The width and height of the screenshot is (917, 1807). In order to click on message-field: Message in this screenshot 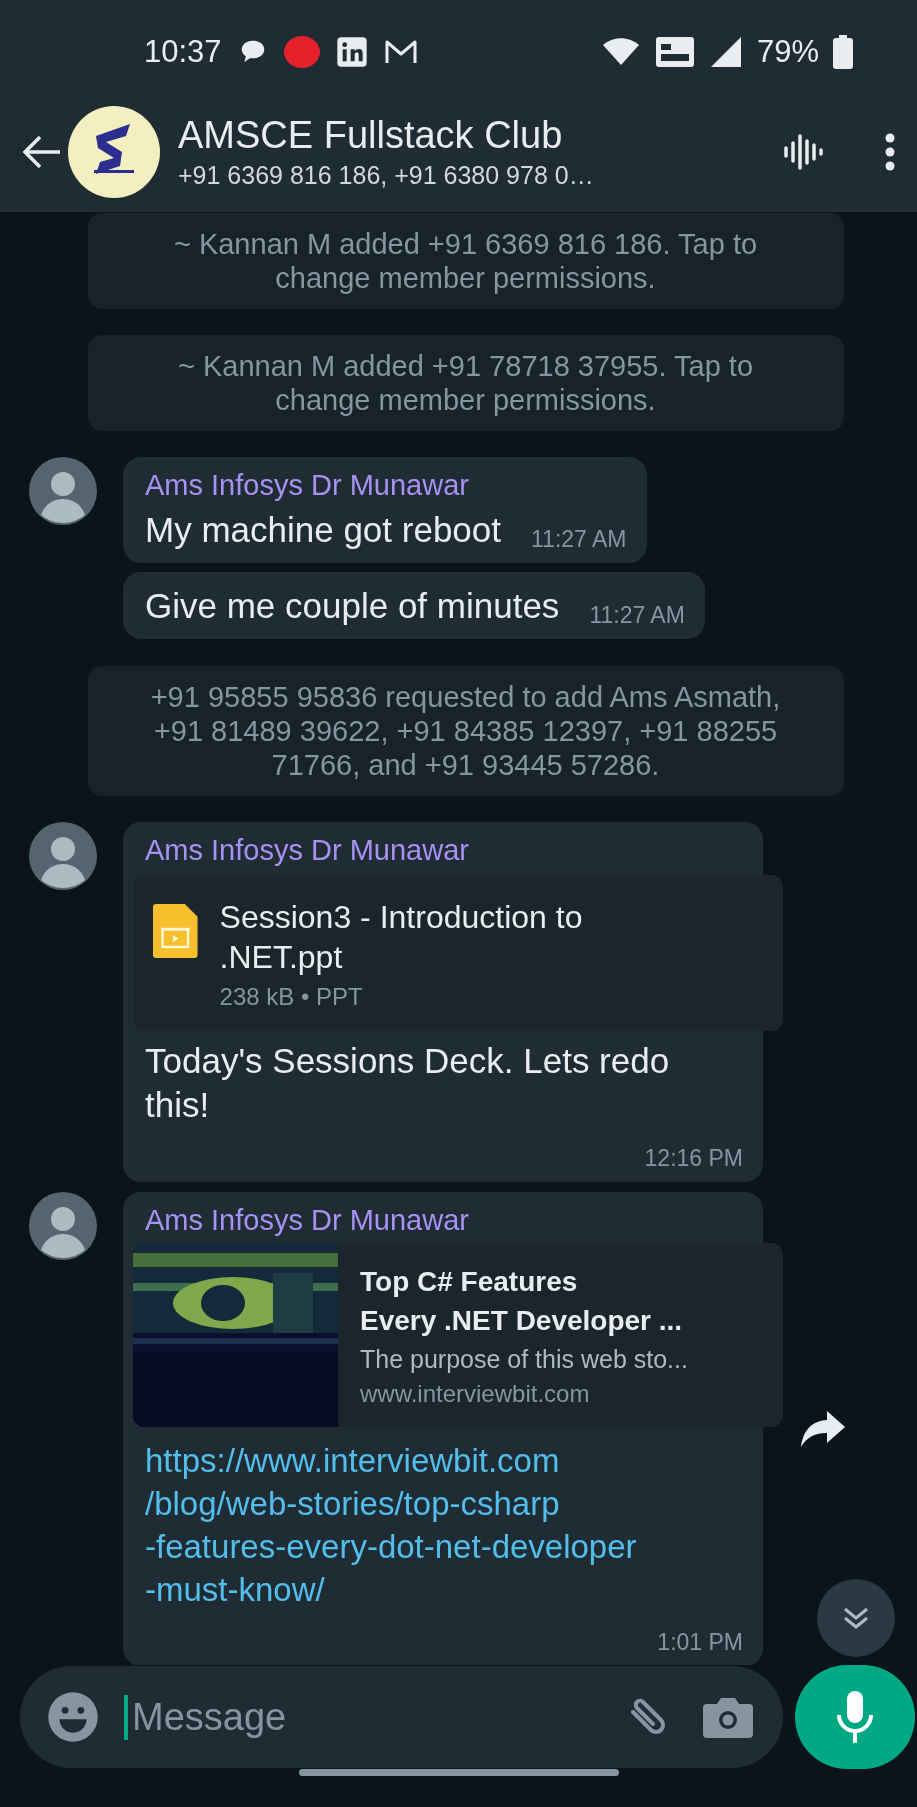, I will do `click(401, 1717)`.